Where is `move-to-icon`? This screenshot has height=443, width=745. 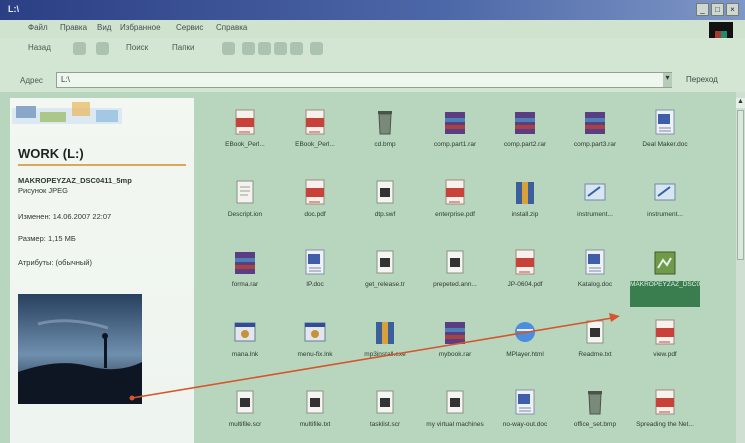 move-to-icon is located at coordinates (248, 48).